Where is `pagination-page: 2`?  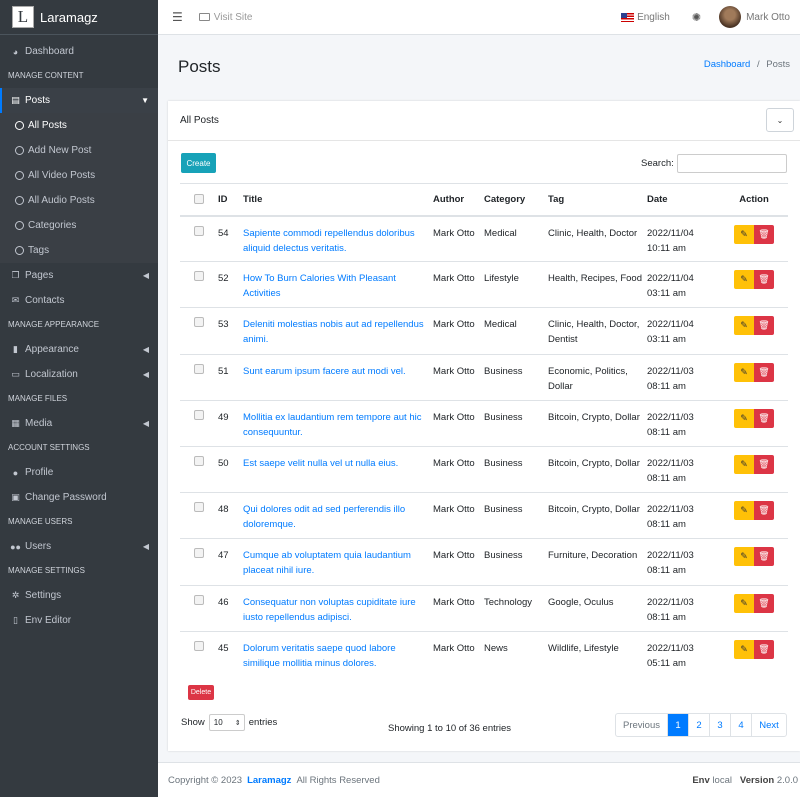 pagination-page: 2 is located at coordinates (699, 725).